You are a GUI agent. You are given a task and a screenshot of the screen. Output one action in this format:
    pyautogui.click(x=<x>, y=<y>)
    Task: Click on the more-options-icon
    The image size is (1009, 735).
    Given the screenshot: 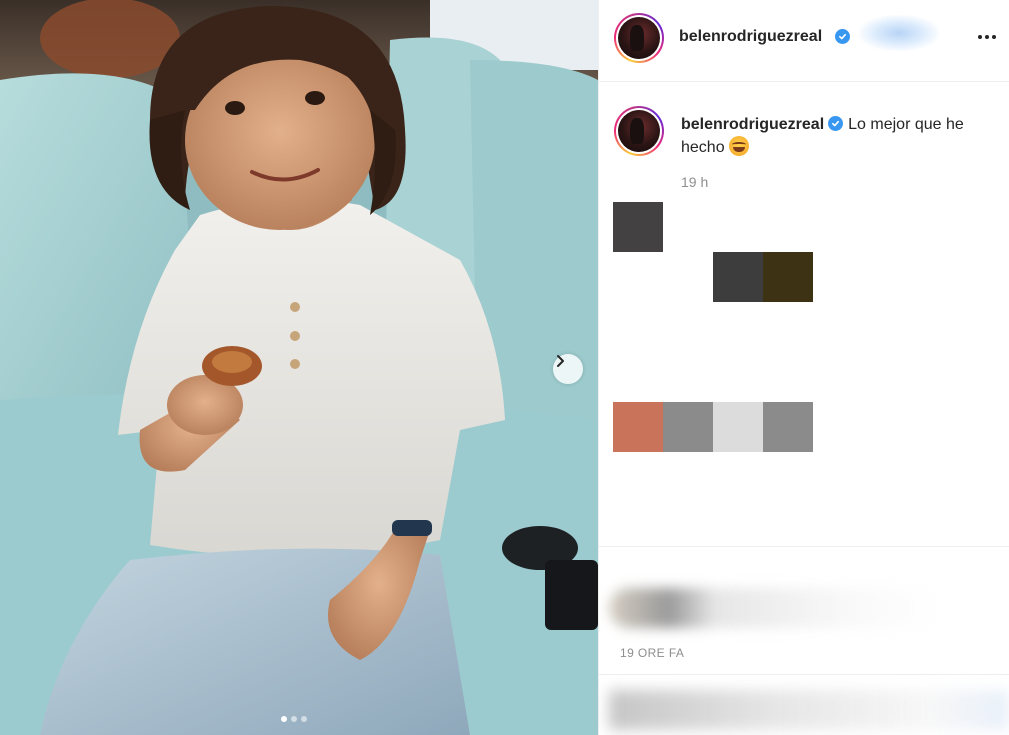 What is the action you would take?
    pyautogui.click(x=987, y=37)
    